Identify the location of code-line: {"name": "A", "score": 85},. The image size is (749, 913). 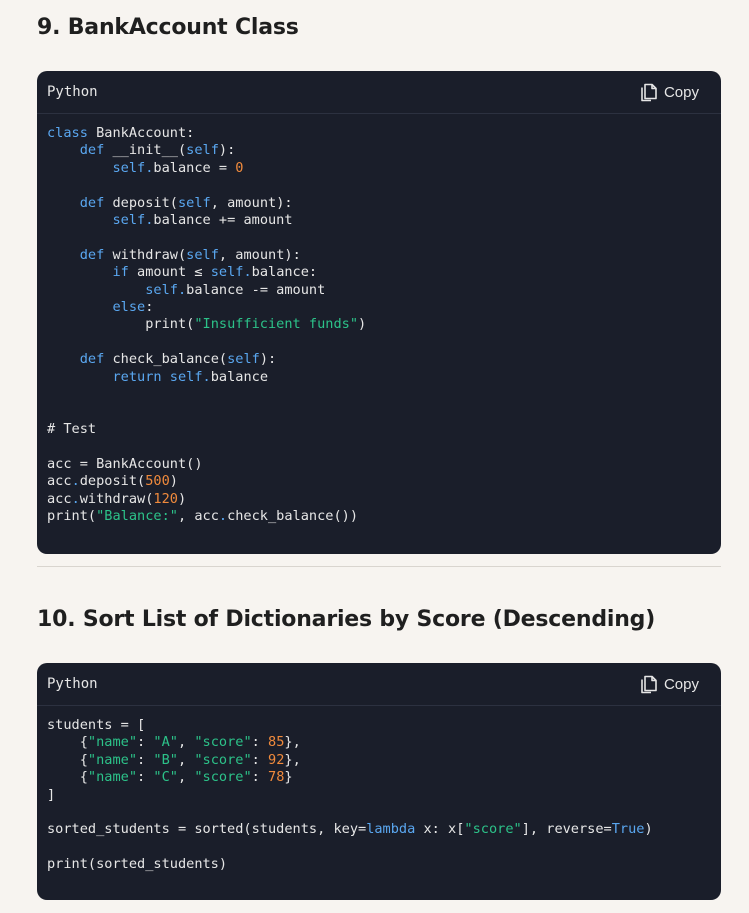
(174, 742).